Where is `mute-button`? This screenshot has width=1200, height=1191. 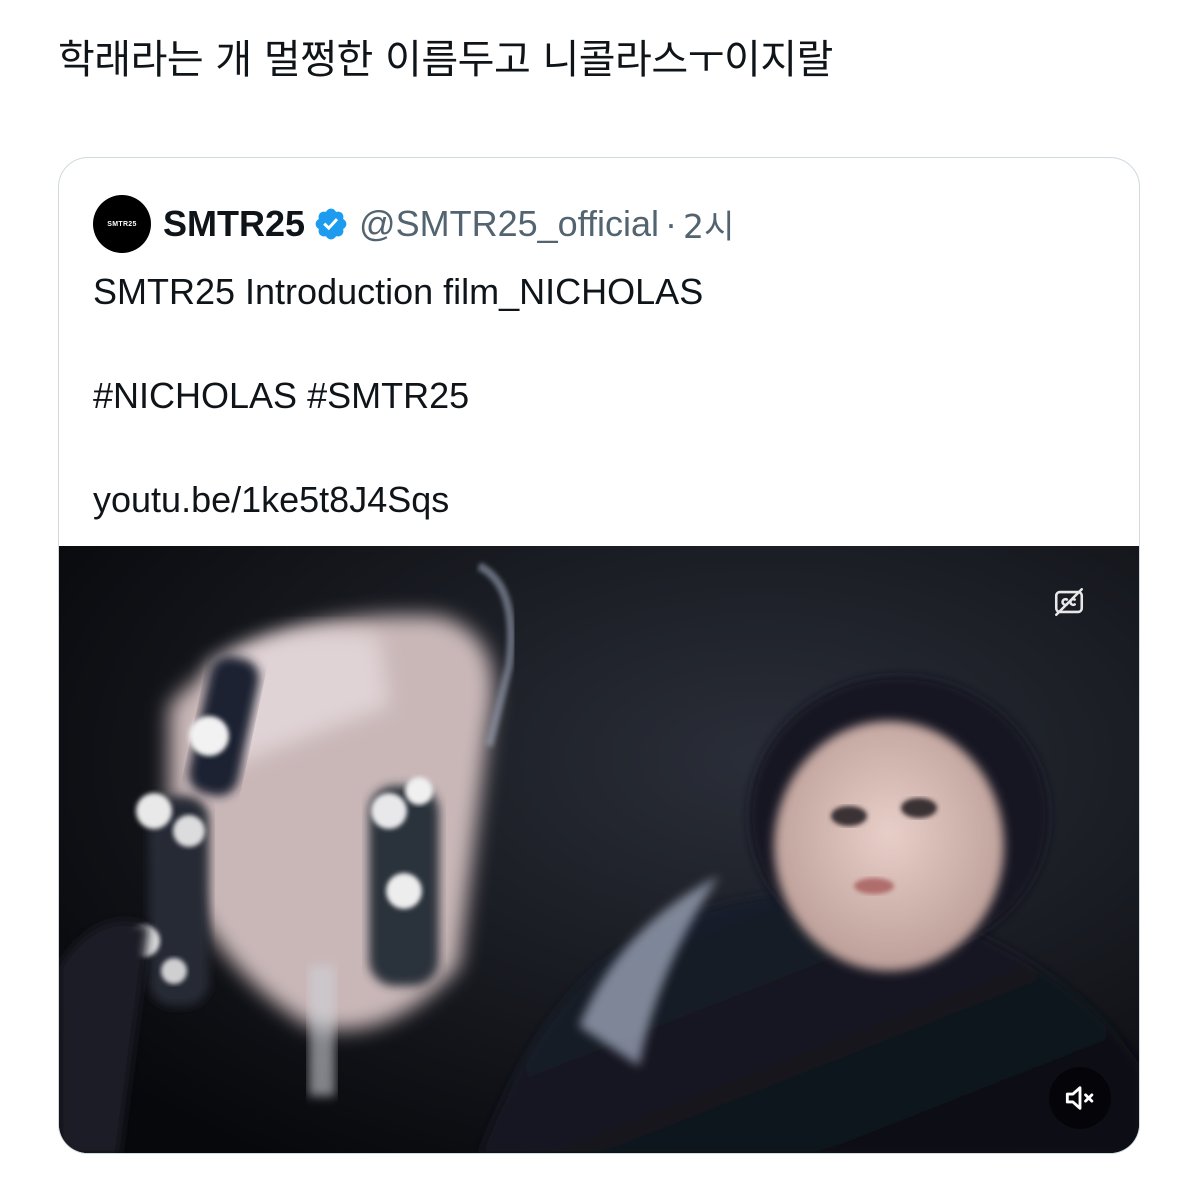 mute-button is located at coordinates (1080, 1098).